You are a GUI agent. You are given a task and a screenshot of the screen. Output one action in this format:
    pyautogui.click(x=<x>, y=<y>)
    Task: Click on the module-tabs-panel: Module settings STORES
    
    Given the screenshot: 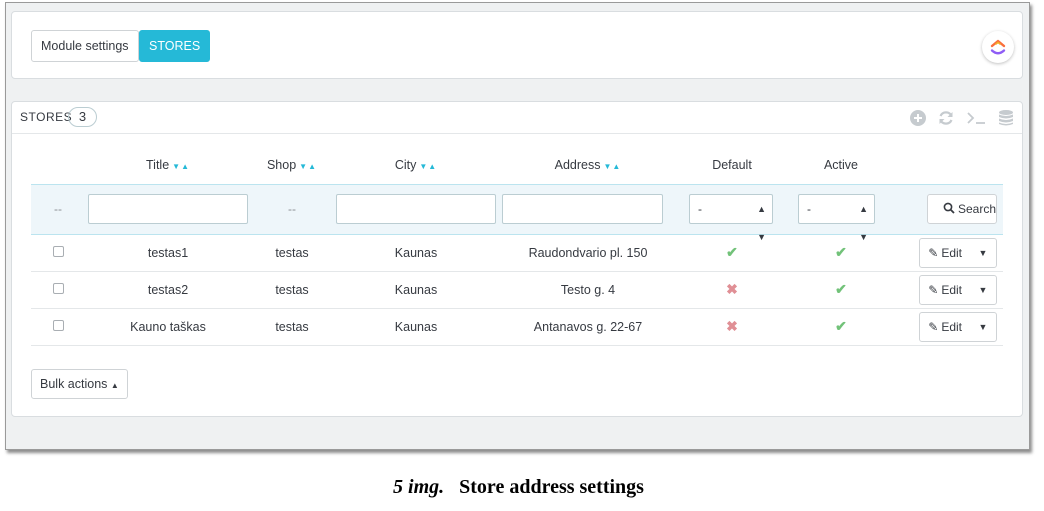 What is the action you would take?
    pyautogui.click(x=517, y=45)
    